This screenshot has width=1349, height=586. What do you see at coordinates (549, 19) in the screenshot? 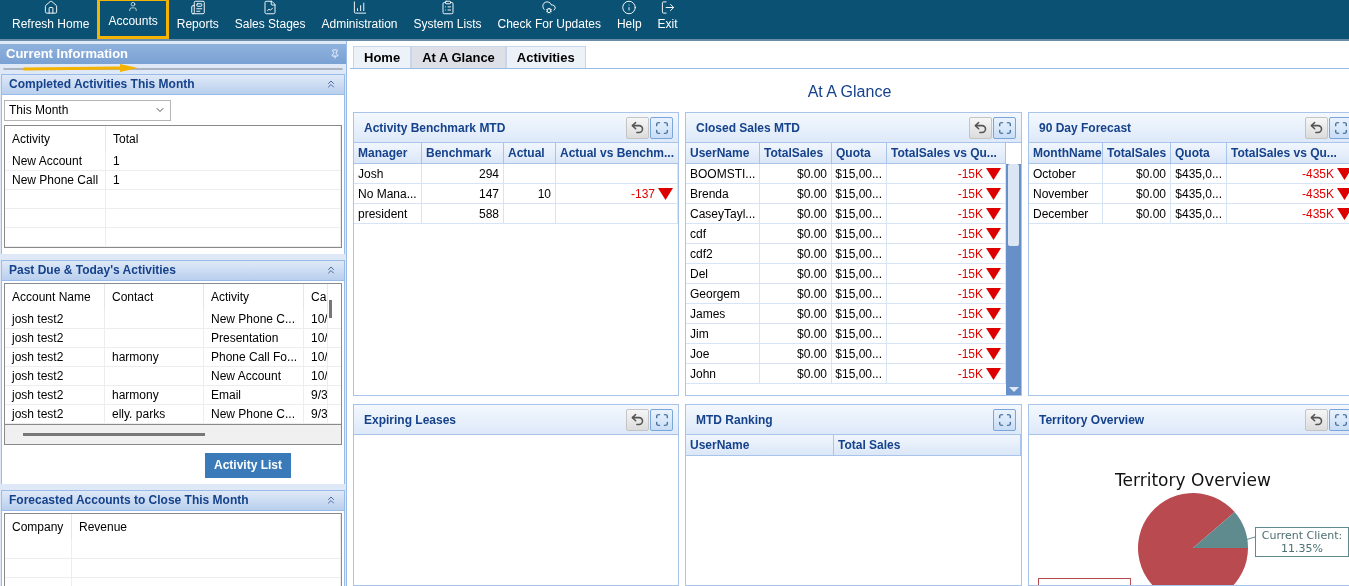
I see `nav-button: Check For Updates` at bounding box center [549, 19].